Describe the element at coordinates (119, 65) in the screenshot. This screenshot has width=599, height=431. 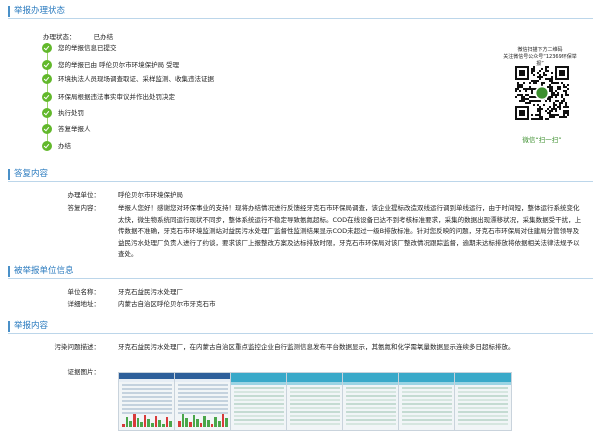
I see `timeline-step-label: 您的举报已由 呼伦贝尔市环境保护局 受理` at that location.